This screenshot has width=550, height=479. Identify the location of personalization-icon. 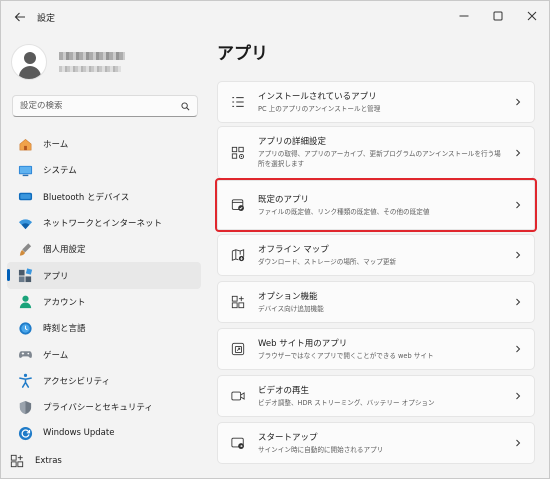
(25, 249).